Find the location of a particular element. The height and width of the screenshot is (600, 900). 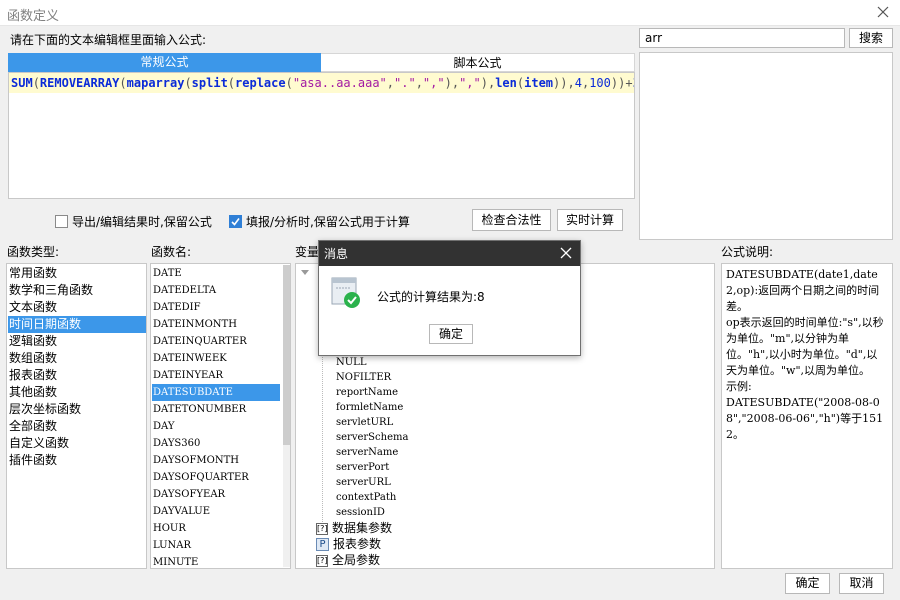

function-type-item: 时间日期函数 is located at coordinates (77, 324).